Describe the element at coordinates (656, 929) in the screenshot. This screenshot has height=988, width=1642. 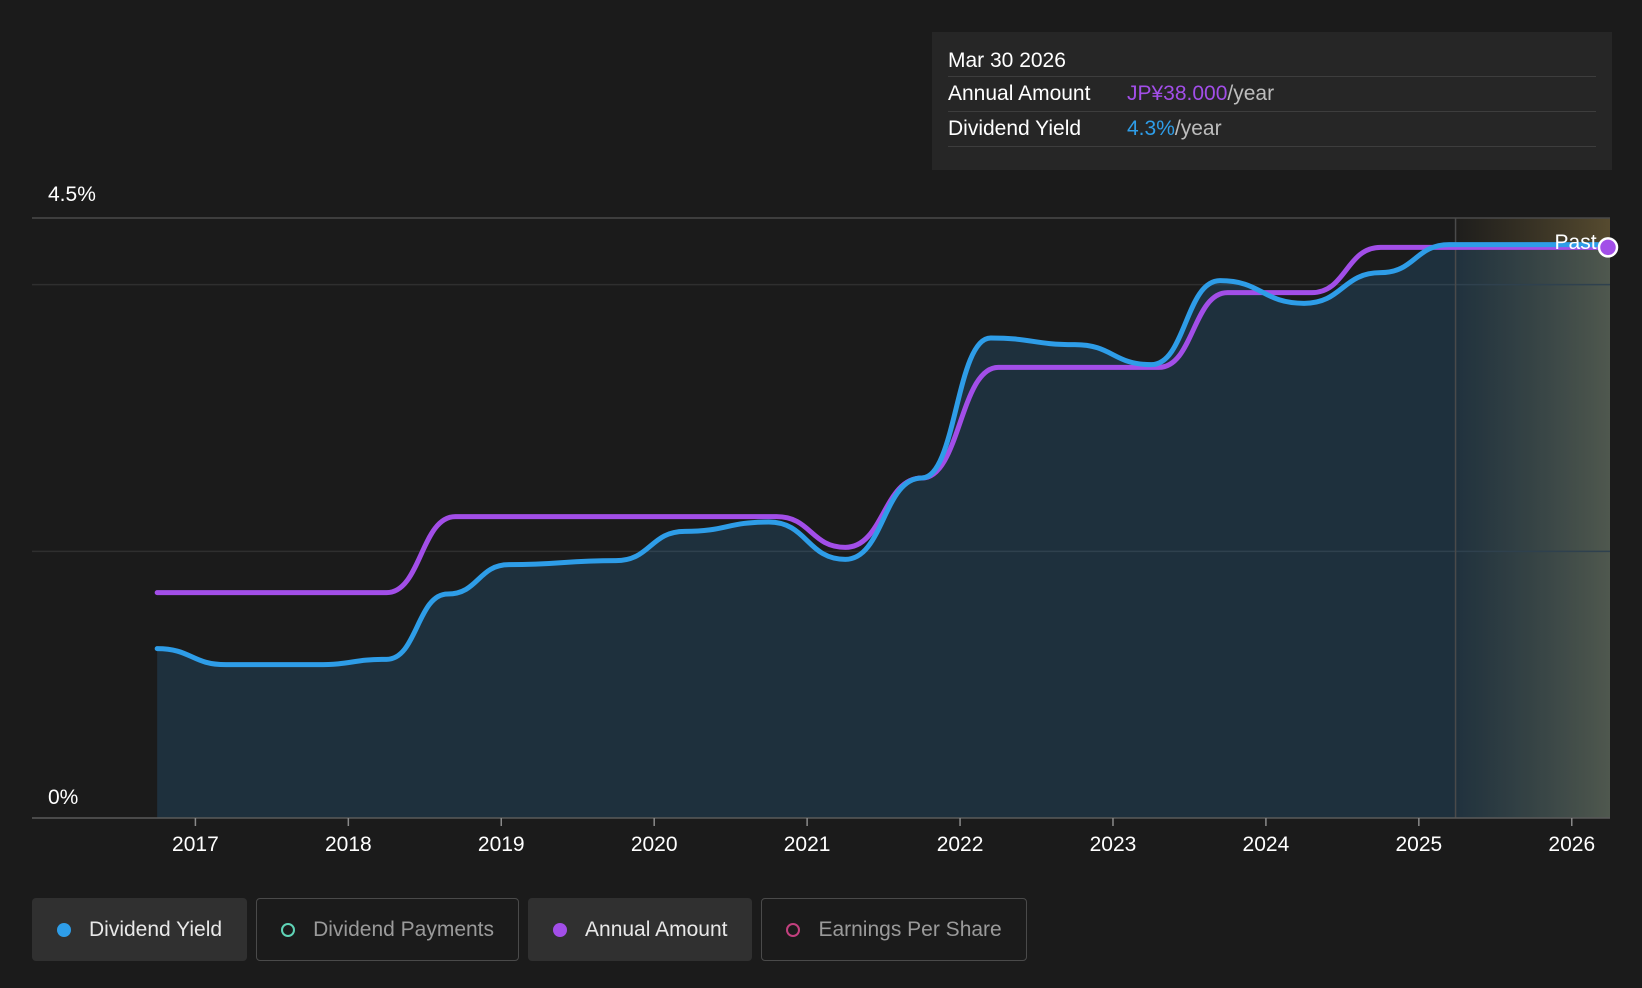
I see `legend-label: Annual Amount` at that location.